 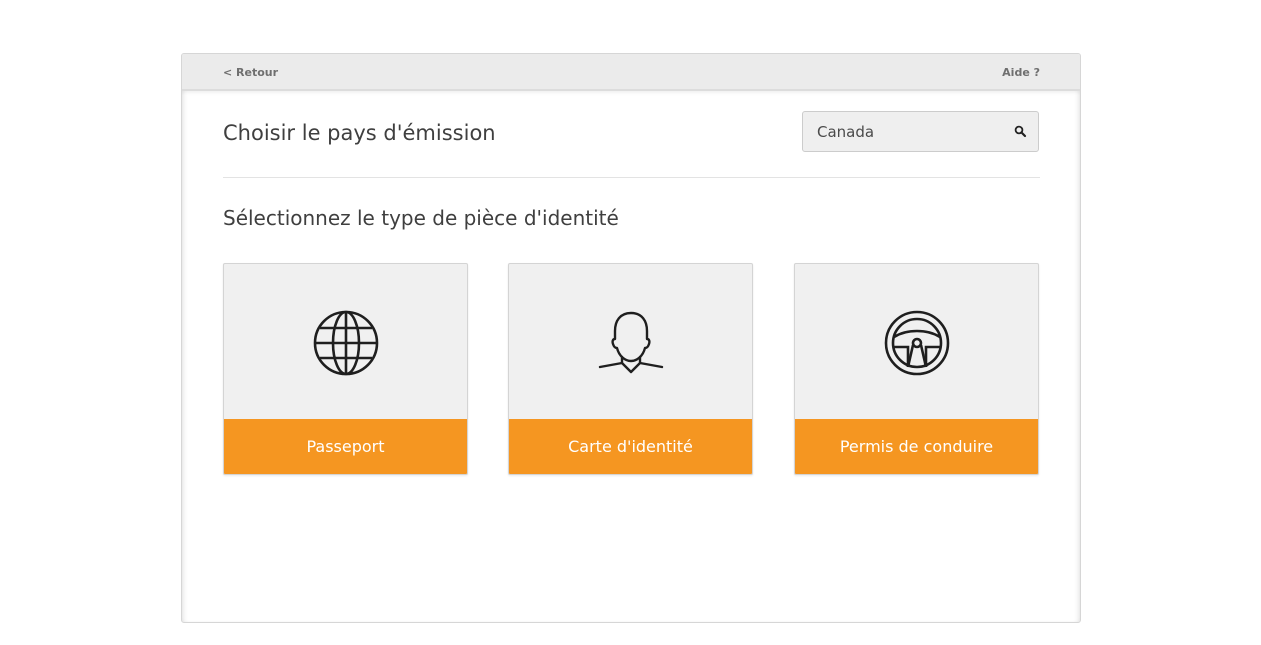 I want to click on passport-option-card: Passeport, so click(x=345, y=369).